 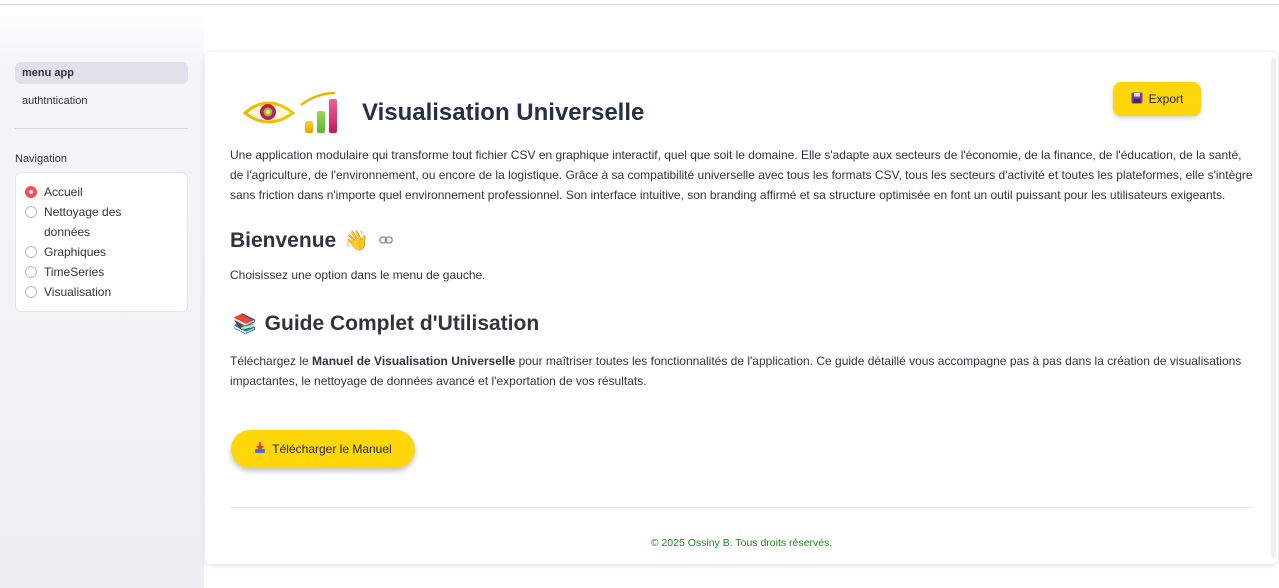 What do you see at coordinates (1166, 99) in the screenshot?
I see `export-button-label: Export` at bounding box center [1166, 99].